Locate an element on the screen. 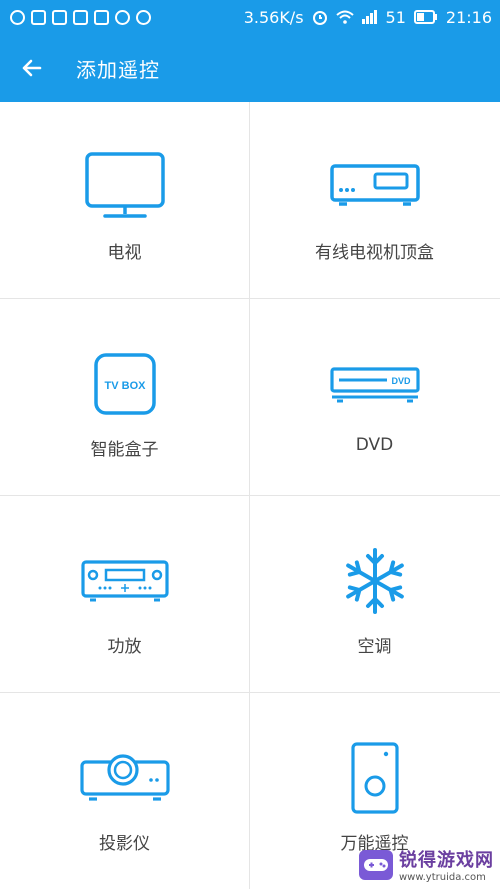  back-arrow-icon is located at coordinates (32, 68).